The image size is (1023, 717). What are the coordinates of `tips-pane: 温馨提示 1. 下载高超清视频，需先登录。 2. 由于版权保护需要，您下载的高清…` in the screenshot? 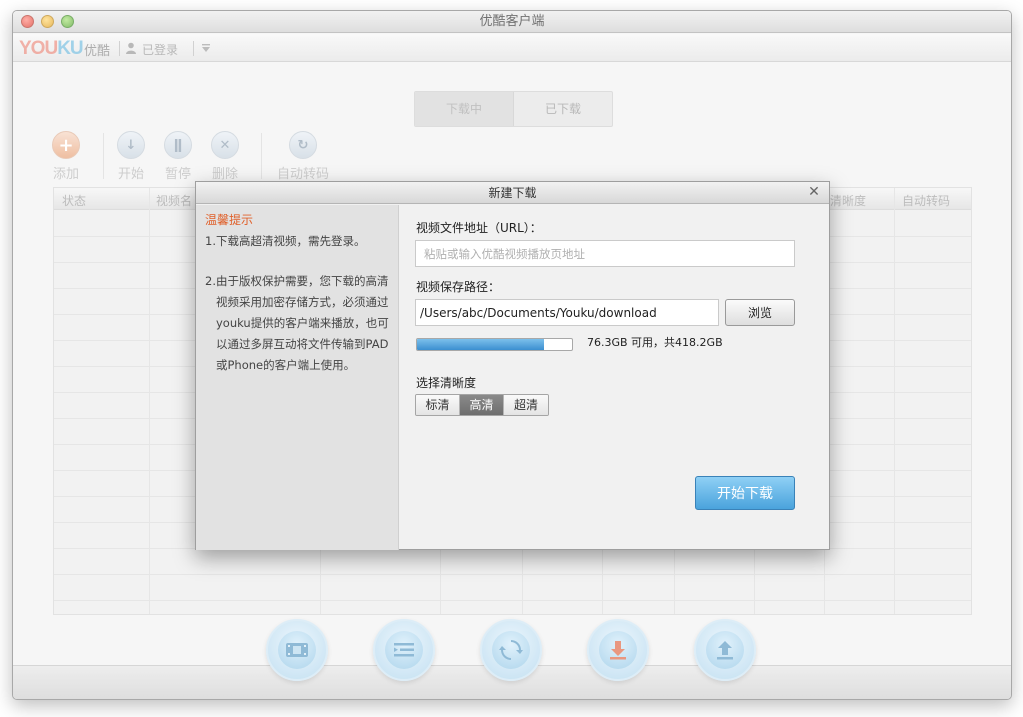 It's located at (297, 377).